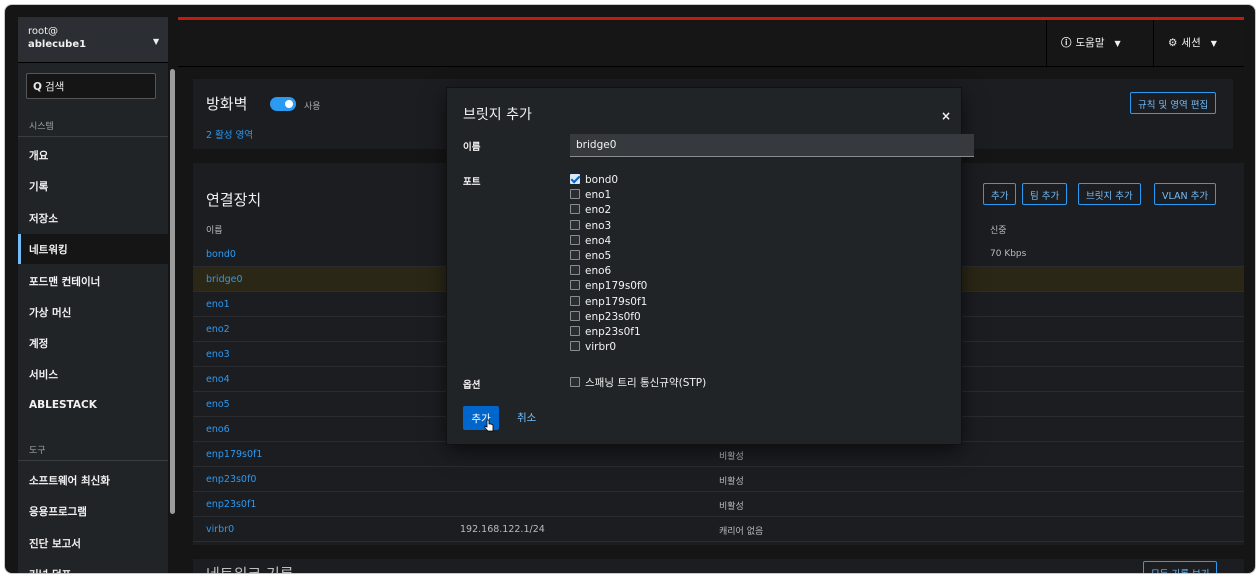 The width and height of the screenshot is (1260, 578). Describe the element at coordinates (229, 134) in the screenshot. I see `active-zones-link: 2 활성 영역` at that location.